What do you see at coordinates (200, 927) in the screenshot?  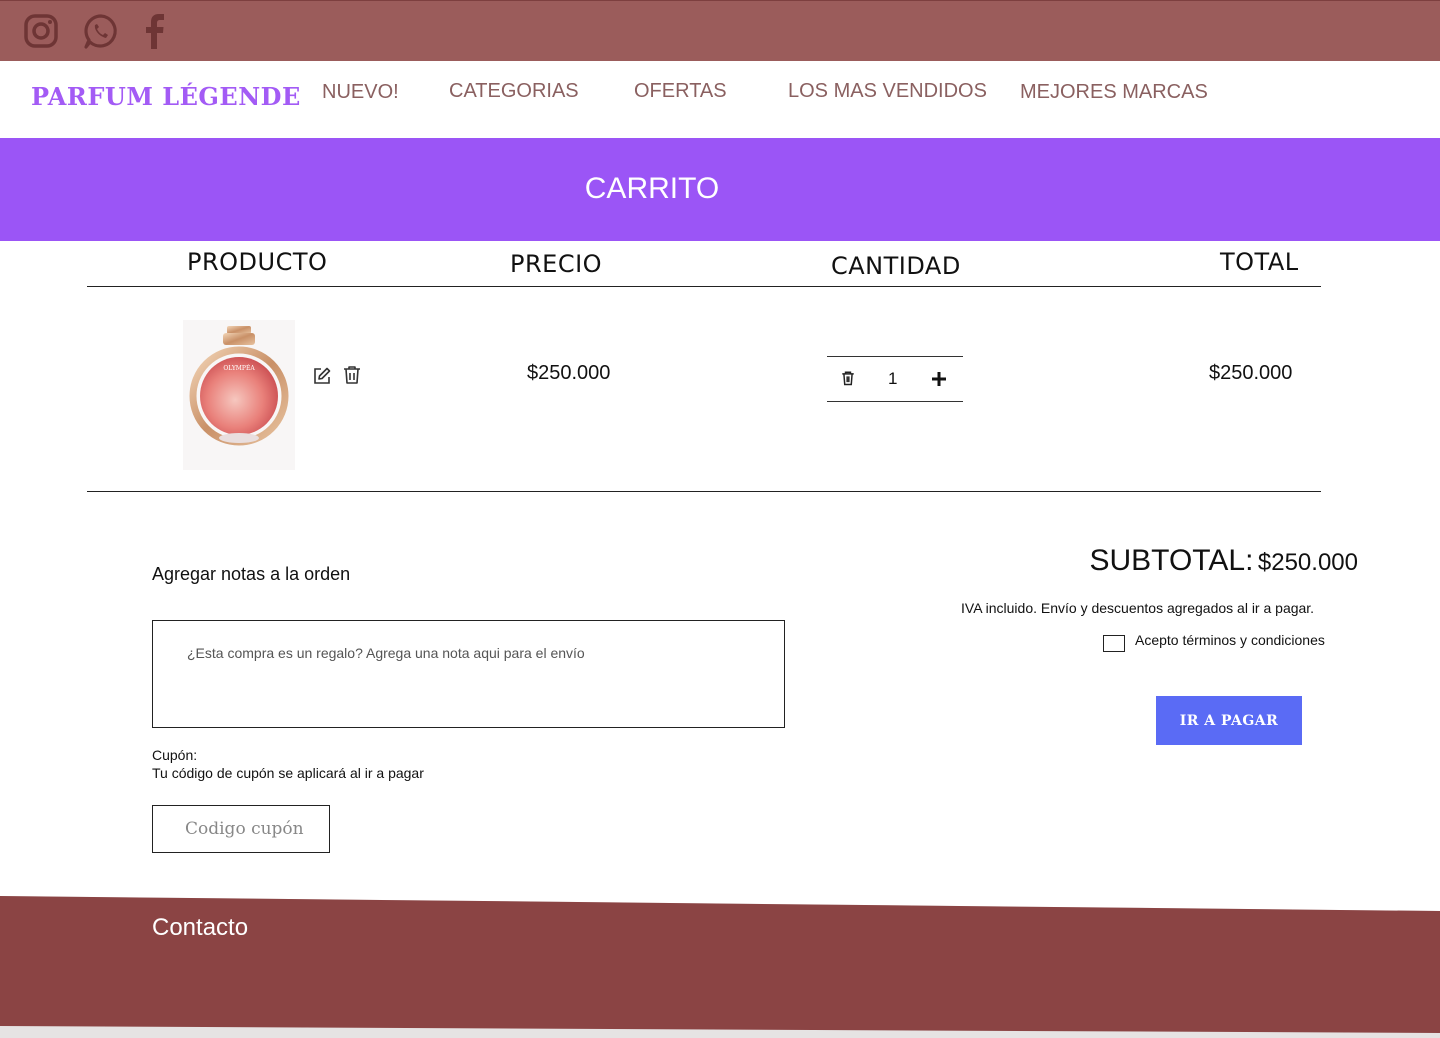 I see `footer-title: Contacto` at bounding box center [200, 927].